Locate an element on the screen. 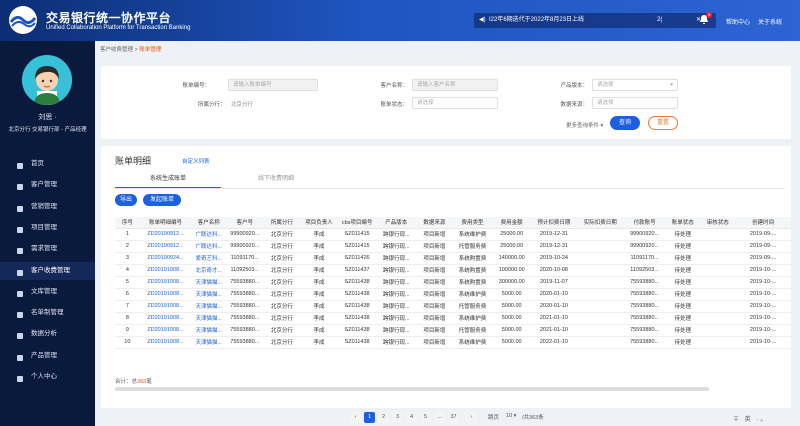  version-select: 请选择 ▾ is located at coordinates (635, 85).